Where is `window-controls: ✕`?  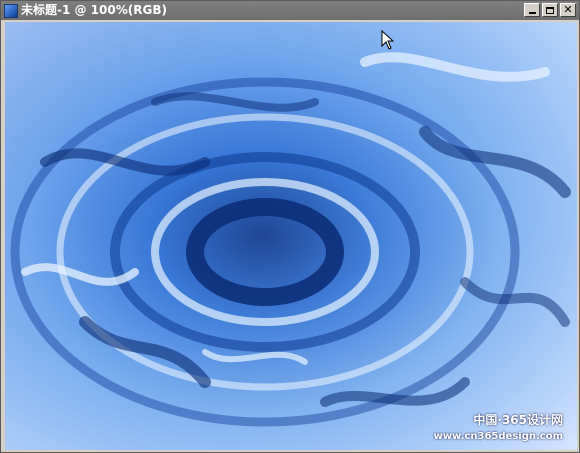
window-controls: ✕ is located at coordinates (550, 10).